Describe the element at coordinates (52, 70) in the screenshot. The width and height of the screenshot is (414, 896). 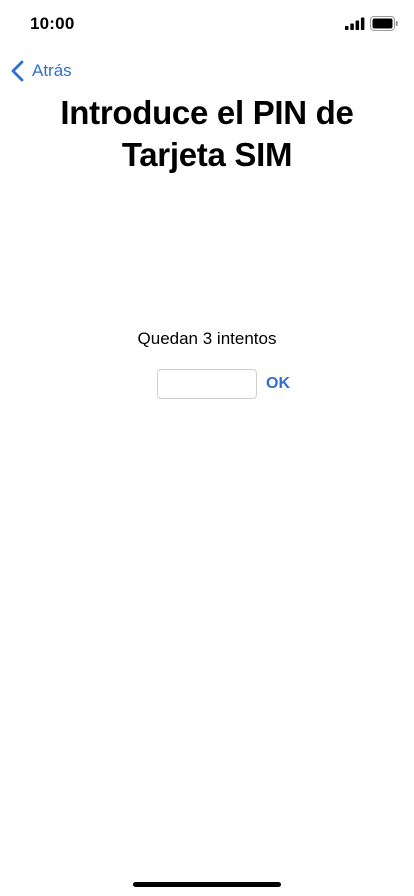
I see `back-label: Atrás` at that location.